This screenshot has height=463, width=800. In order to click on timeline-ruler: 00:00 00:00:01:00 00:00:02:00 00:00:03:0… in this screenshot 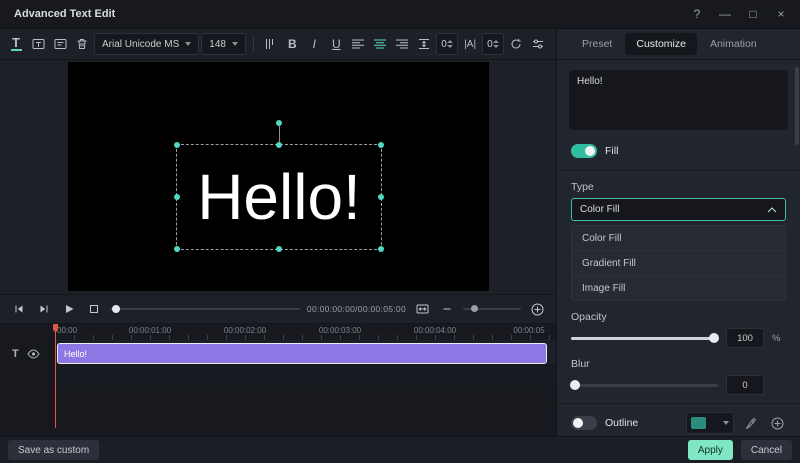, I will do `click(305, 332)`.